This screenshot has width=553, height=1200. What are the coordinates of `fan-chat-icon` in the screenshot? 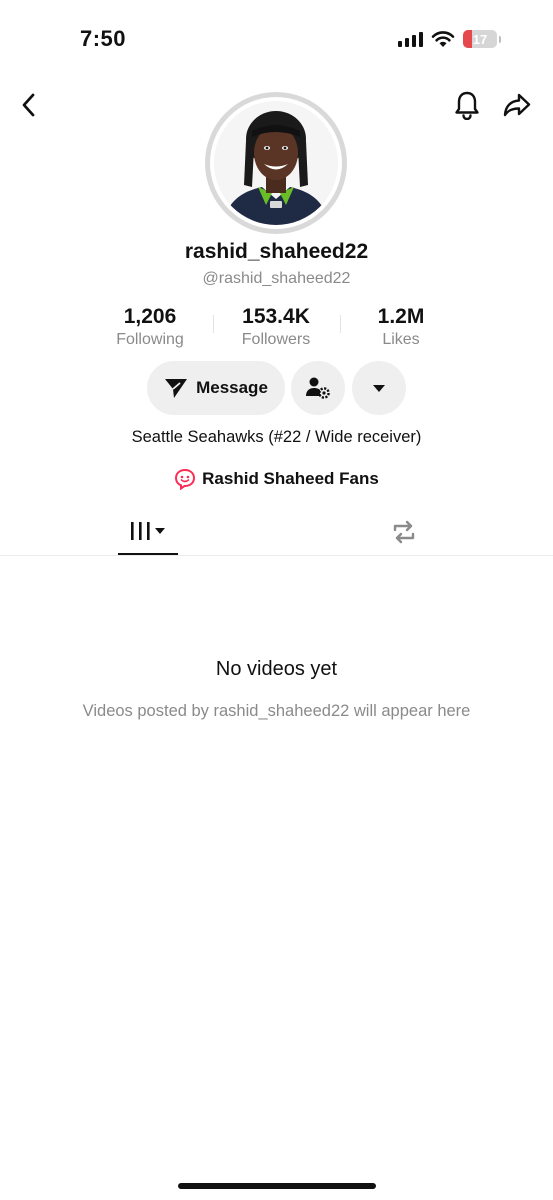 It's located at (185, 479).